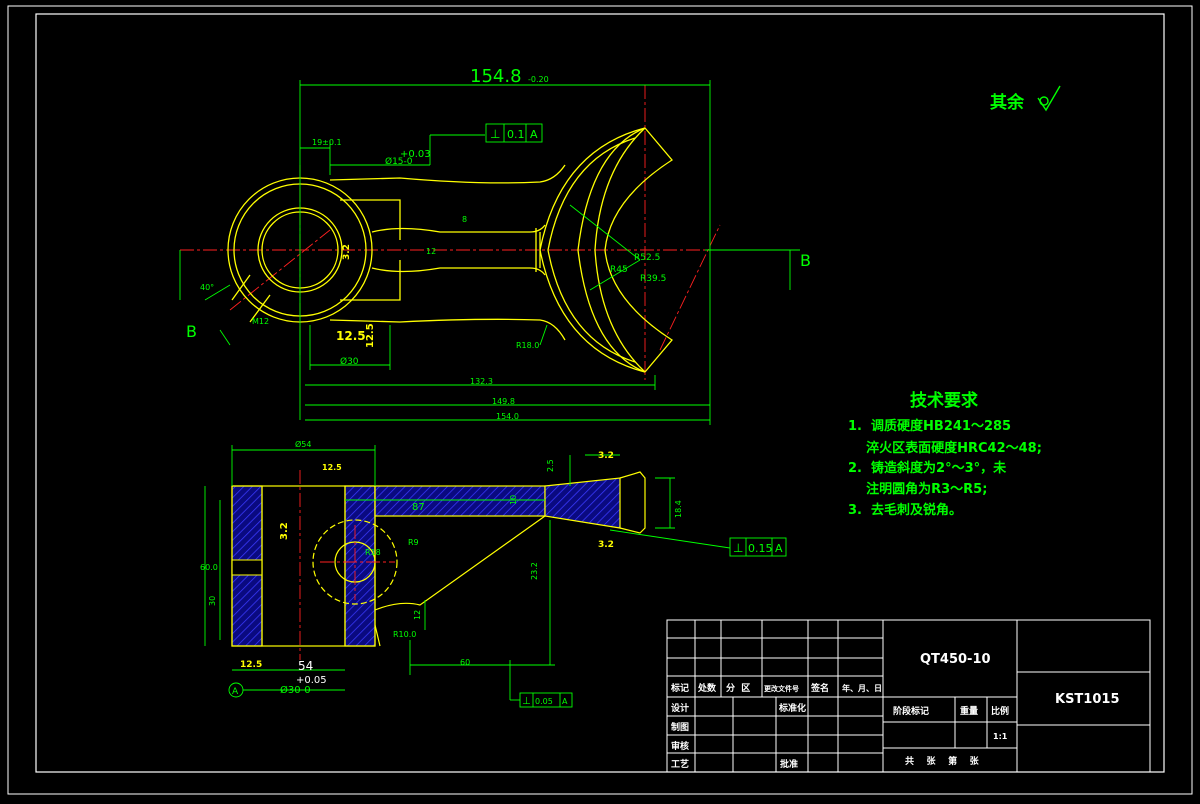 This screenshot has height=804, width=1200. I want to click on rough-b-3-2b: 3.2, so click(606, 545).